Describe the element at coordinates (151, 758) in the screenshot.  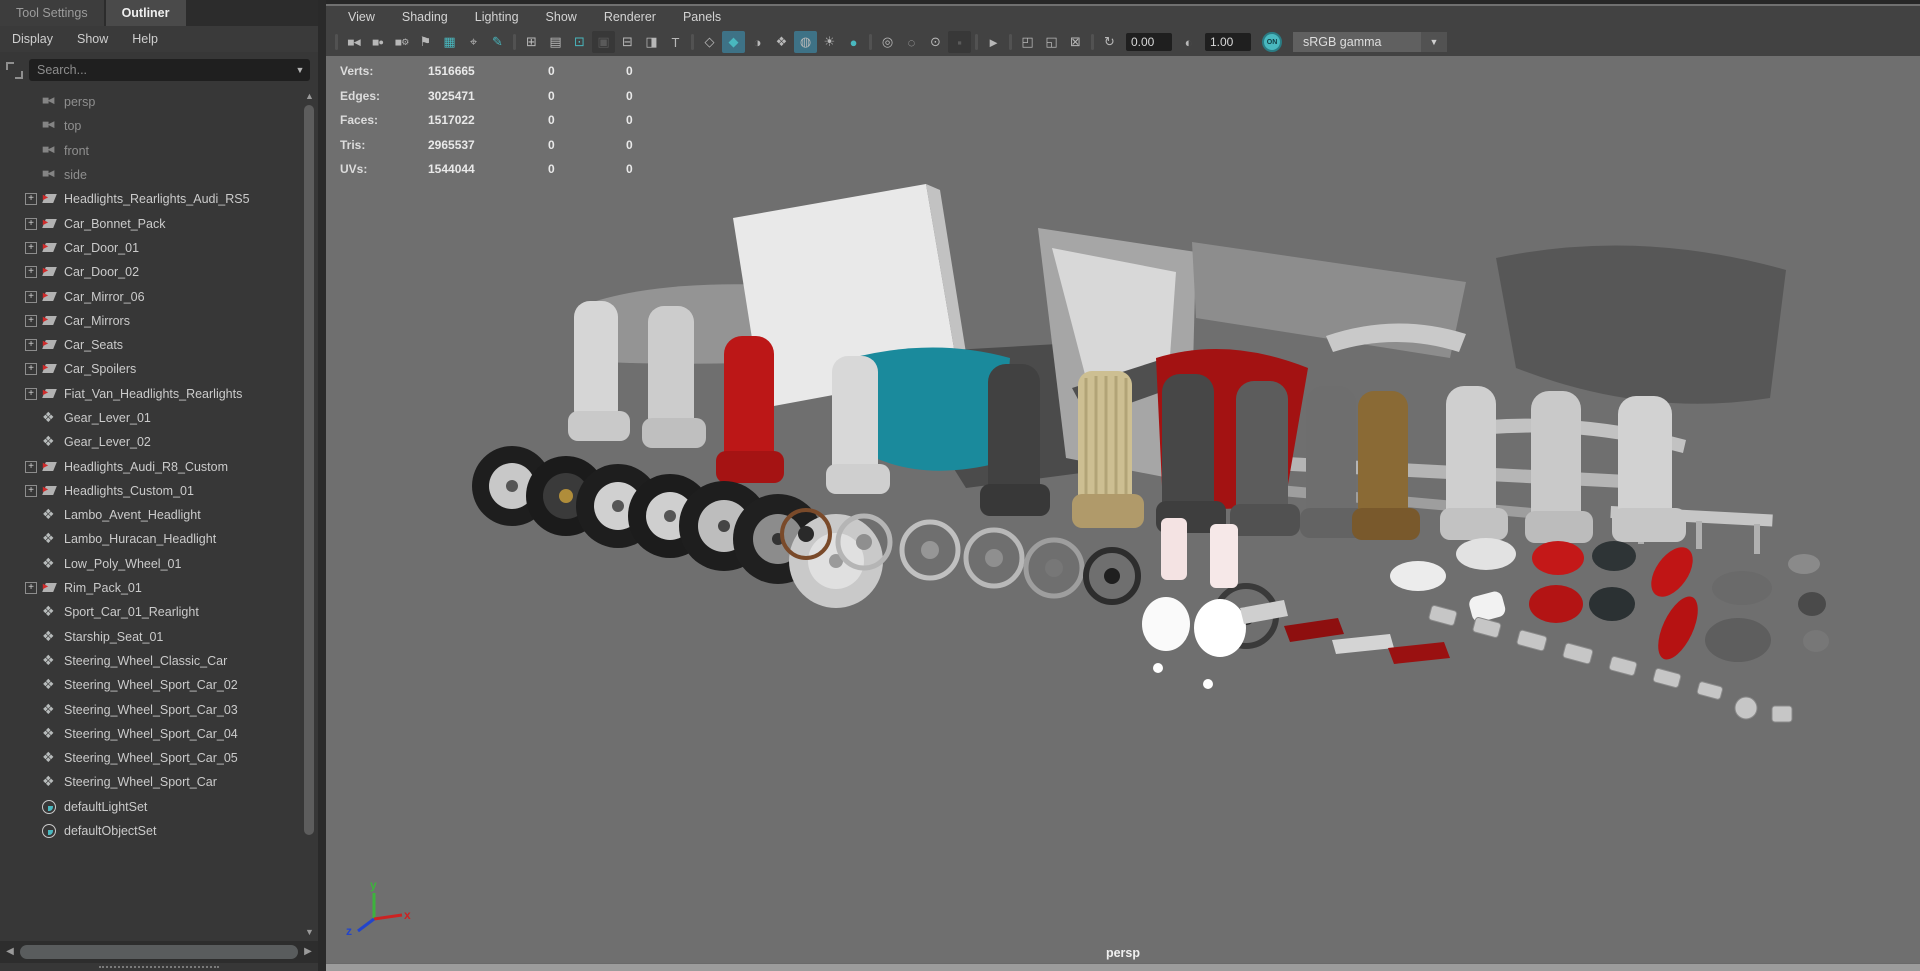
I see `outliner-item: Steering_Wheel_Sport_Car_05` at that location.